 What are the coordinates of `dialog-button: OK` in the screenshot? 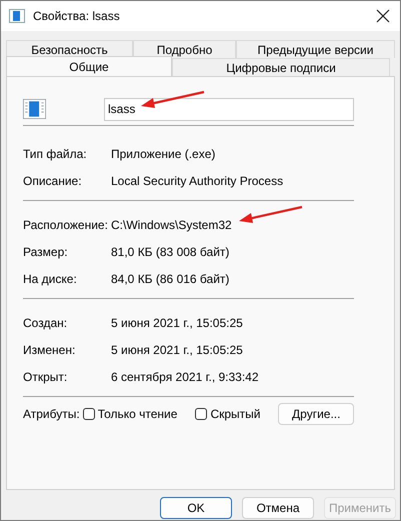 It's located at (196, 508).